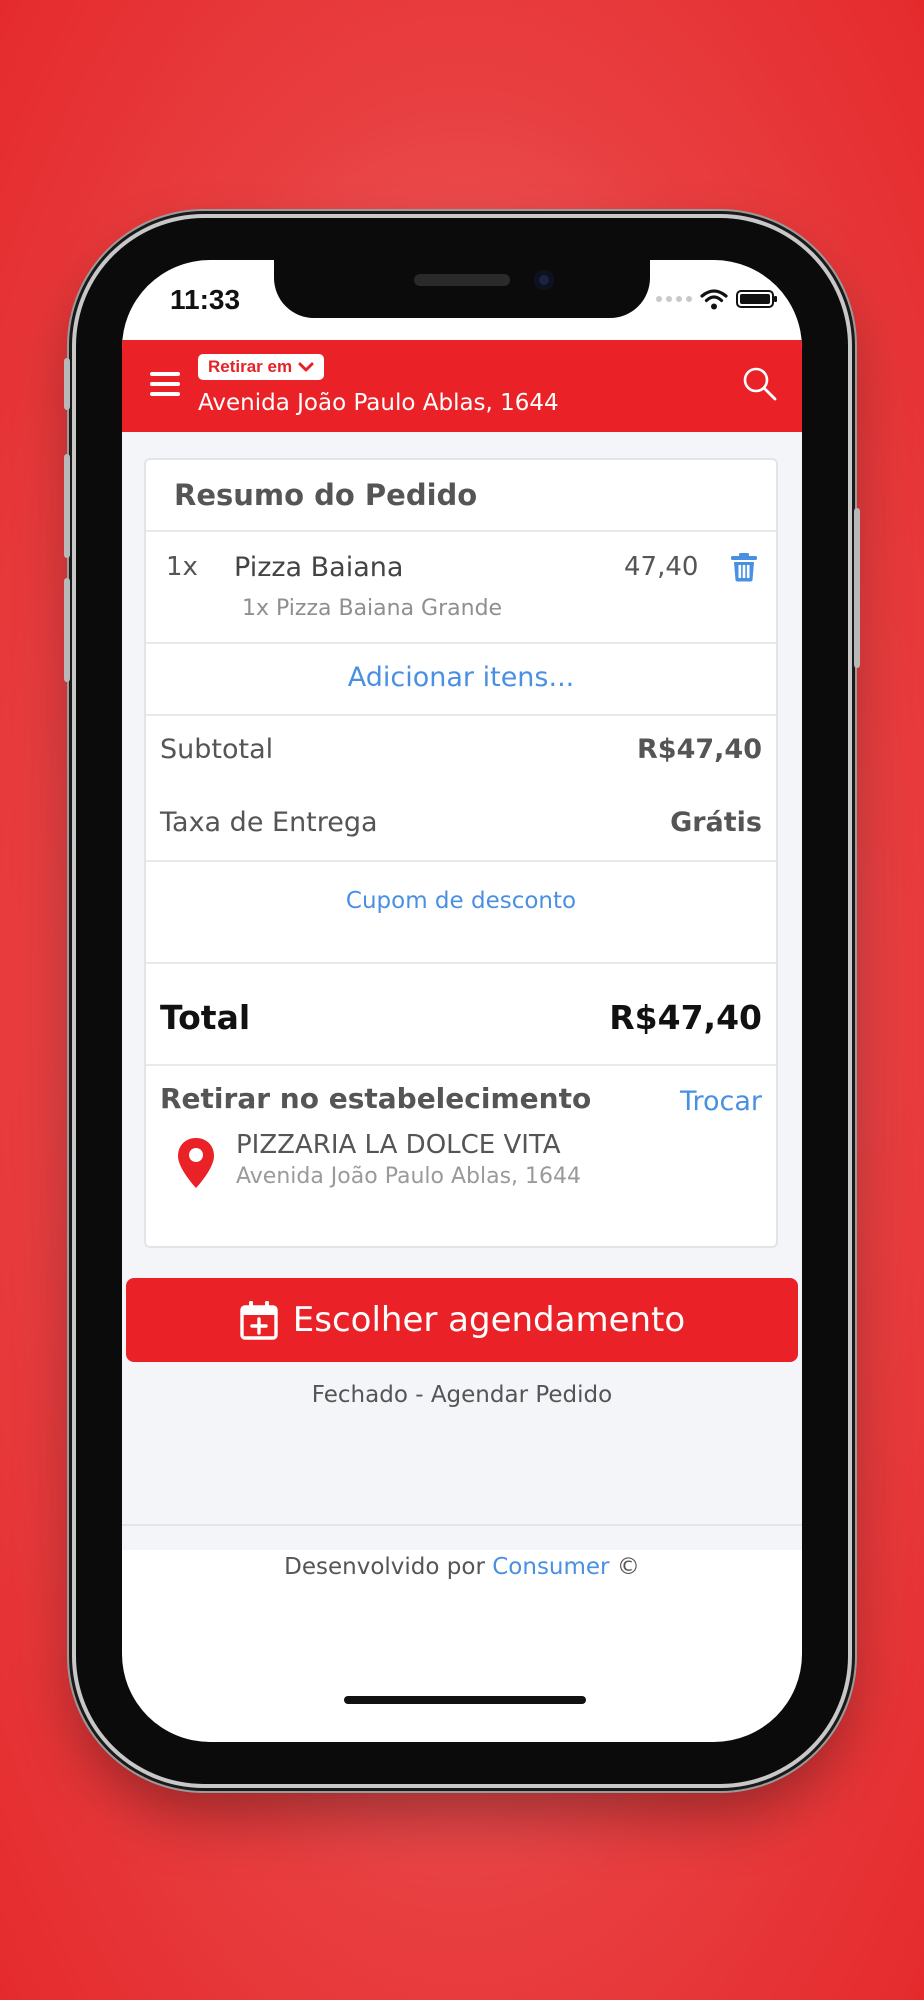 Image resolution: width=924 pixels, height=2000 pixels. Describe the element at coordinates (544, 280) in the screenshot. I see `front-camera` at that location.